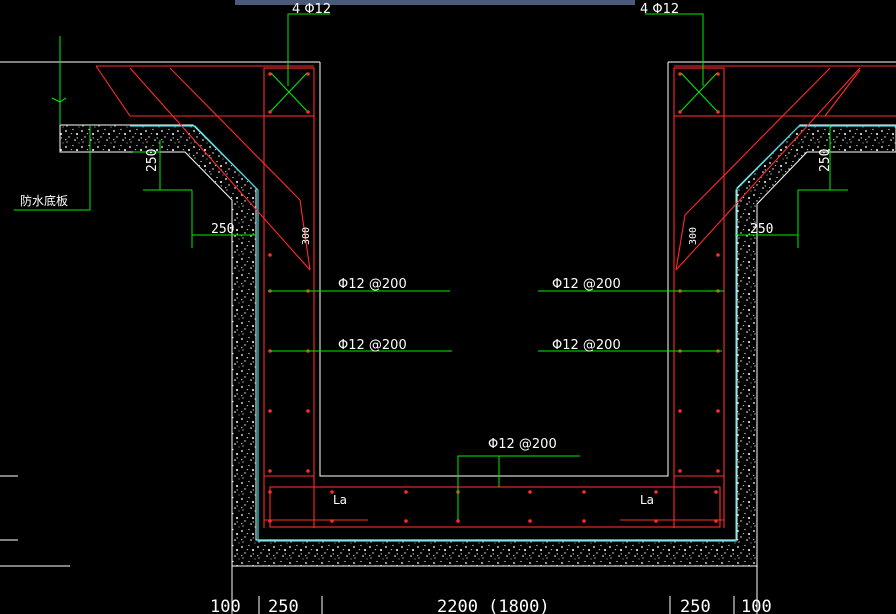  What do you see at coordinates (306, 236) in the screenshot?
I see `dim-left-300: 300` at bounding box center [306, 236].